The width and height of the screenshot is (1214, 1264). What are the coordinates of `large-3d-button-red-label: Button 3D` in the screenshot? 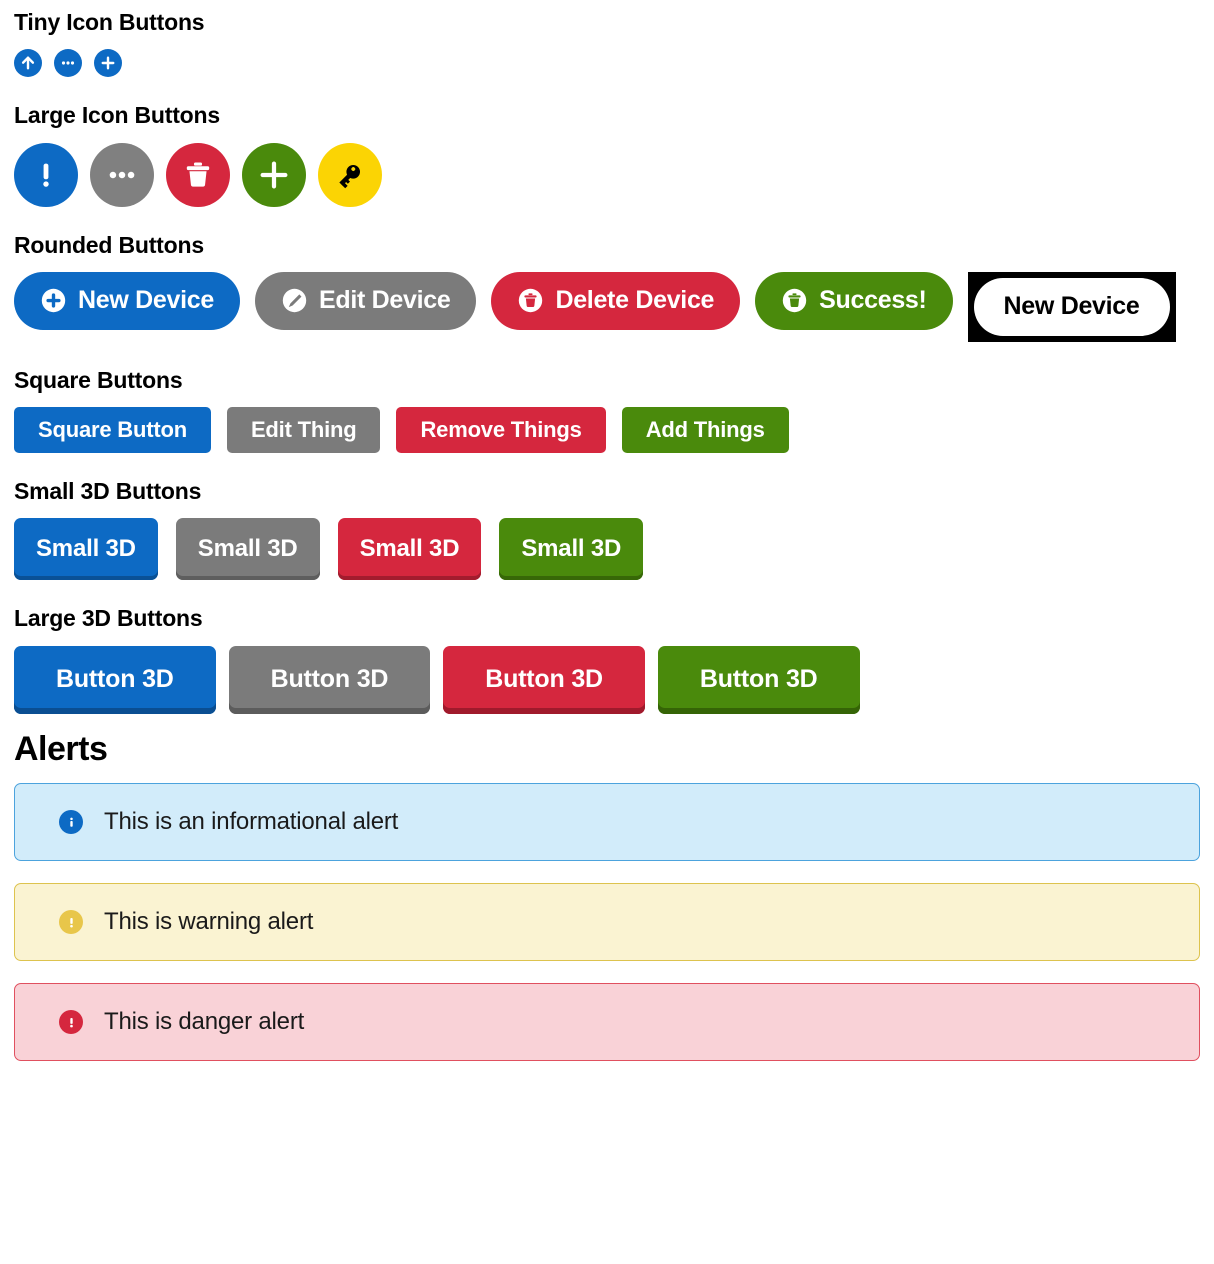 It's located at (544, 679).